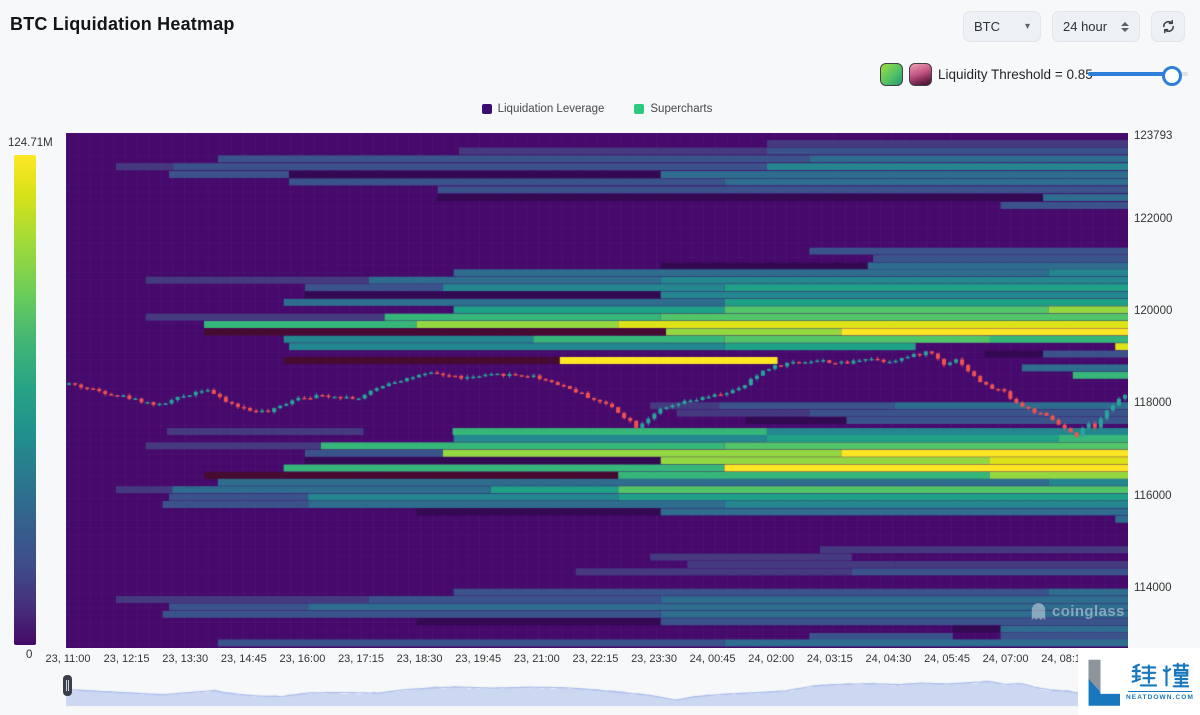  Describe the element at coordinates (478, 659) in the screenshot. I see `time-tick-label: 23, 19:45` at that location.